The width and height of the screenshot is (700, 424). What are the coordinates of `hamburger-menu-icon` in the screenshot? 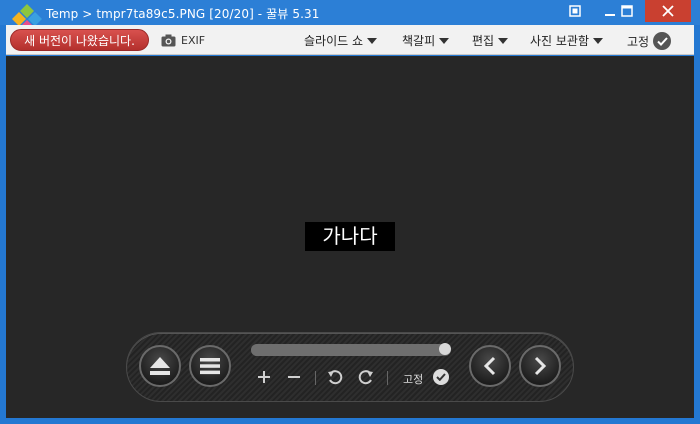 It's located at (210, 366).